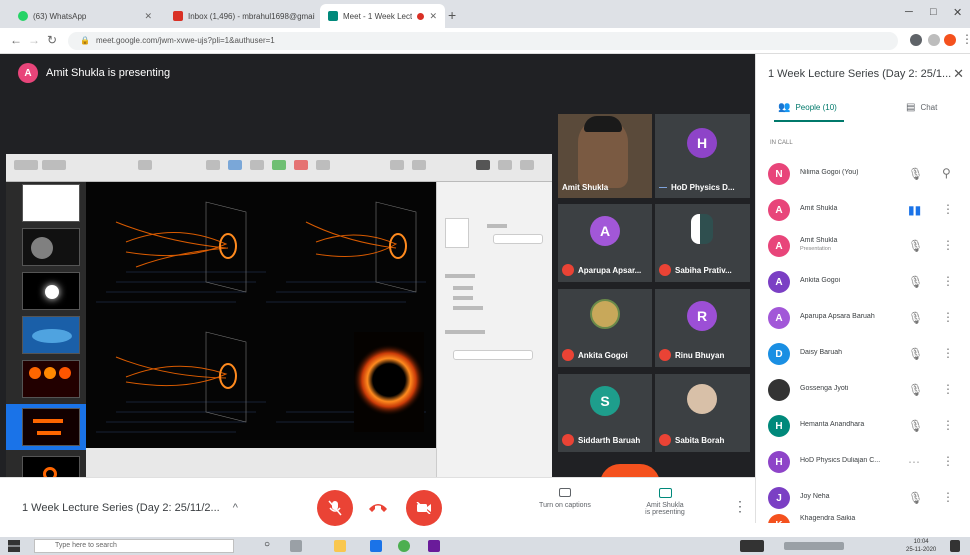 The height and width of the screenshot is (555, 970). Describe the element at coordinates (914, 462) in the screenshot. I see `mic-muting-icon: ⋯` at that location.